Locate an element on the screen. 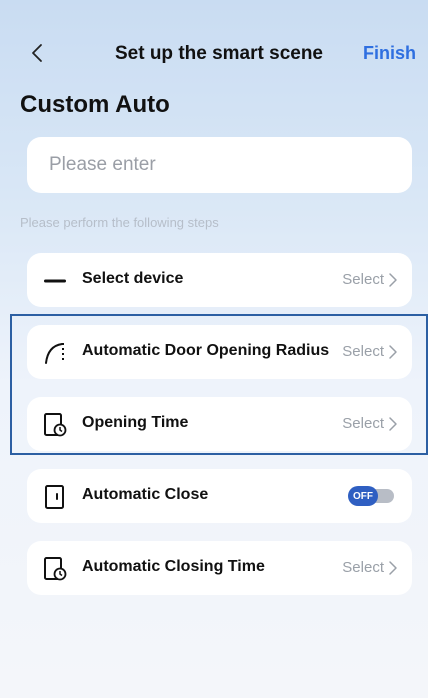 The image size is (428, 698). select-device-row: Select device Select is located at coordinates (219, 280).